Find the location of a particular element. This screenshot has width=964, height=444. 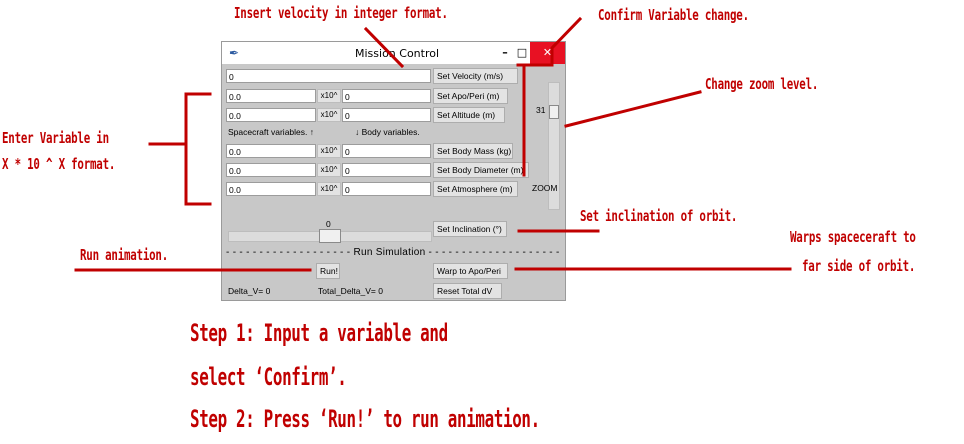

enter-variable-bracket is located at coordinates (198, 149).